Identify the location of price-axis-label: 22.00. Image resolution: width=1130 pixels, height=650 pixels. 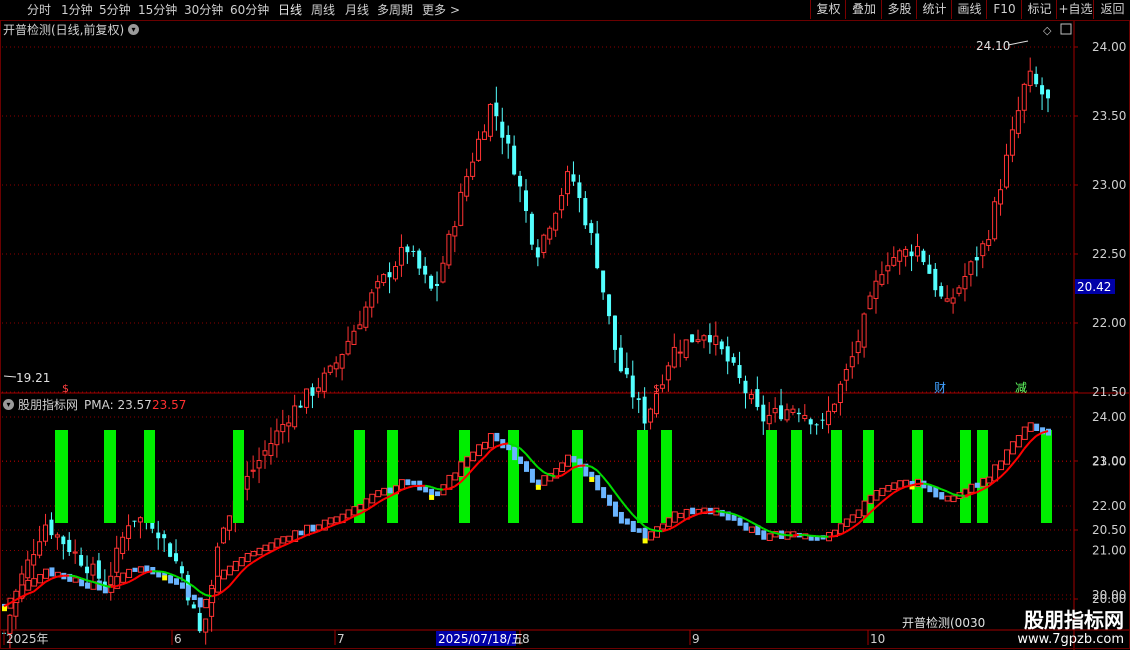
(1109, 323).